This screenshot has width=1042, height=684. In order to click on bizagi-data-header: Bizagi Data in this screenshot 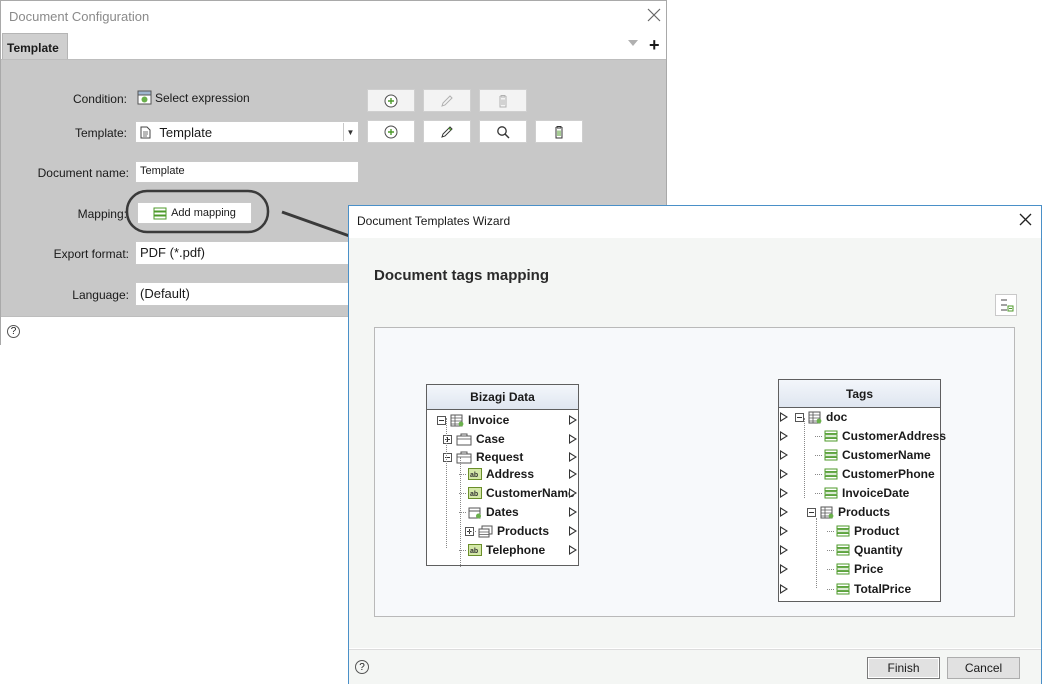, I will do `click(502, 397)`.